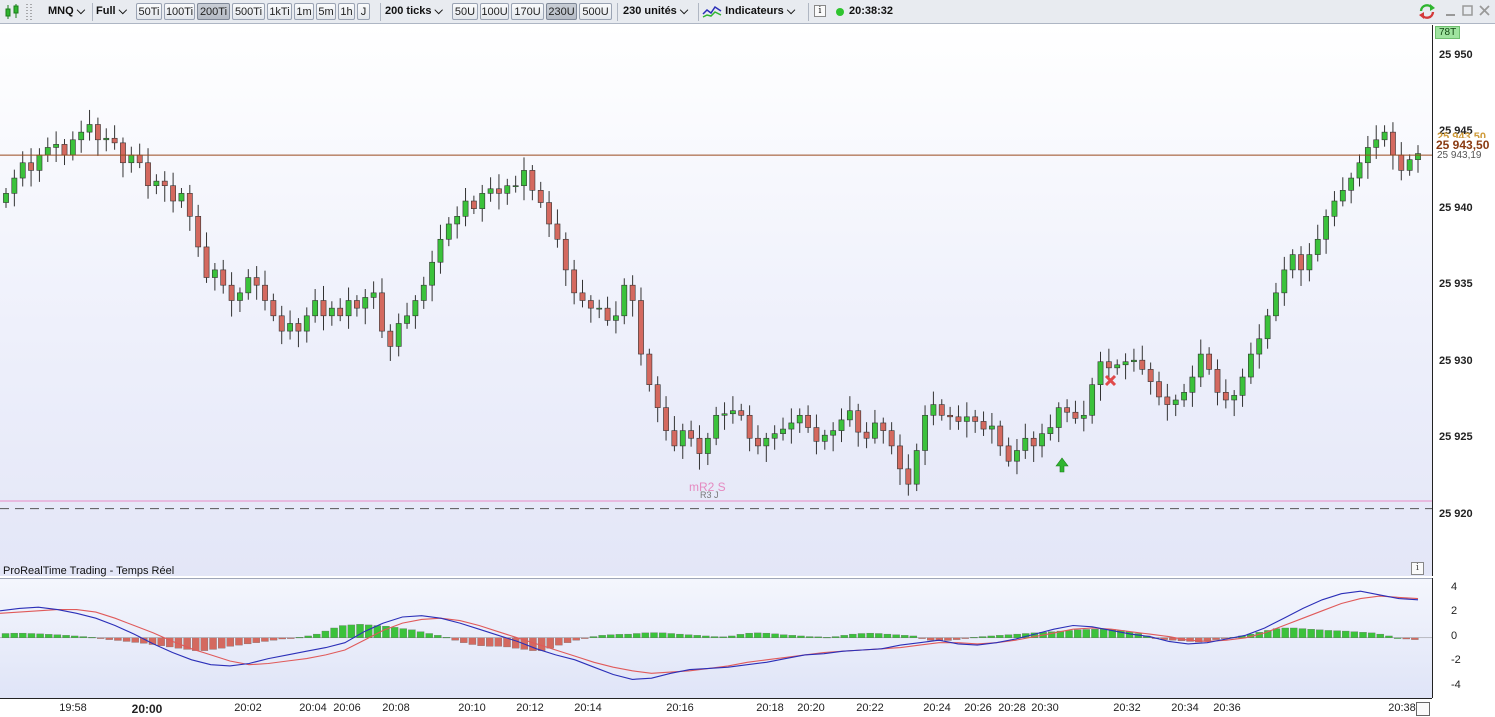  I want to click on refresh-icon, so click(1427, 11).